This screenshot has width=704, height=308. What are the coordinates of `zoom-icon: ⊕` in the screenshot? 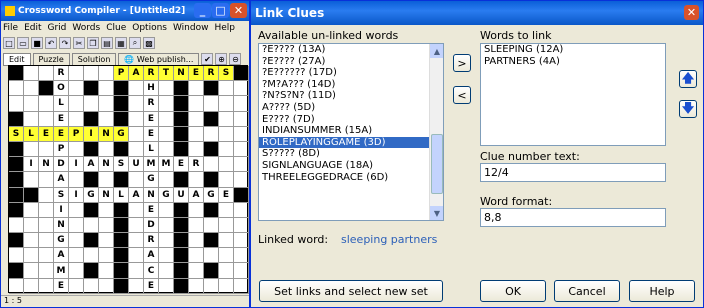 It's located at (221, 59).